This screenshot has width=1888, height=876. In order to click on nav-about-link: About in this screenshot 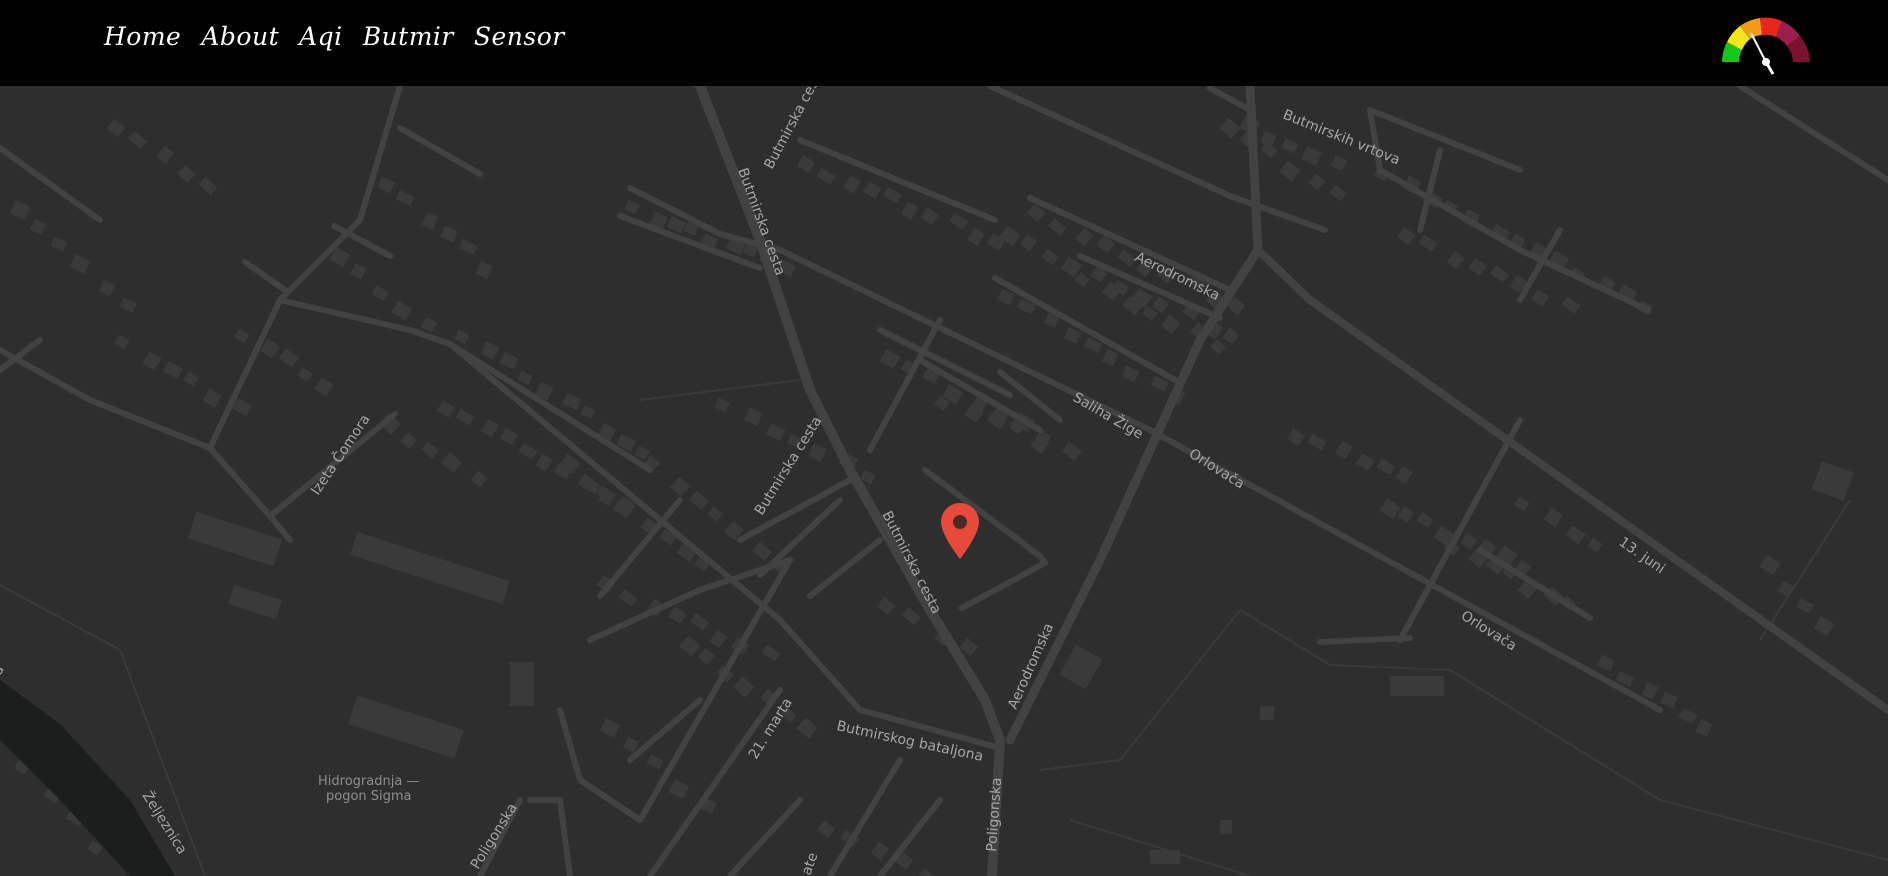, I will do `click(240, 36)`.